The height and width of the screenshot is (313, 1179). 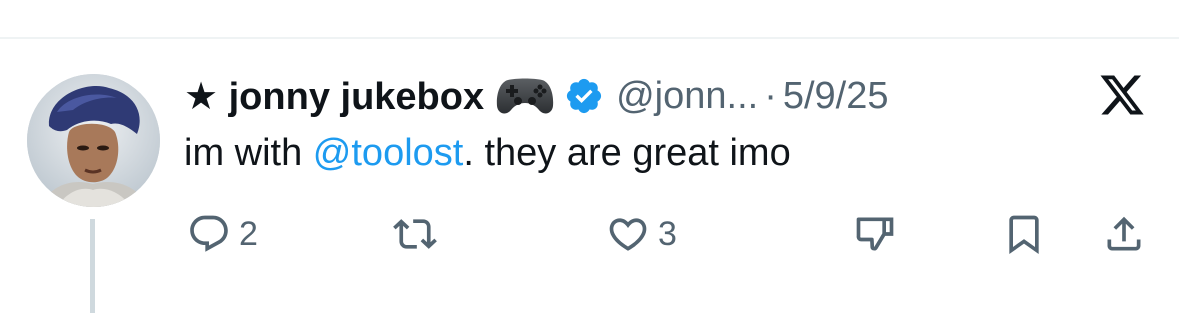 I want to click on retweet-icon, so click(x=415, y=234).